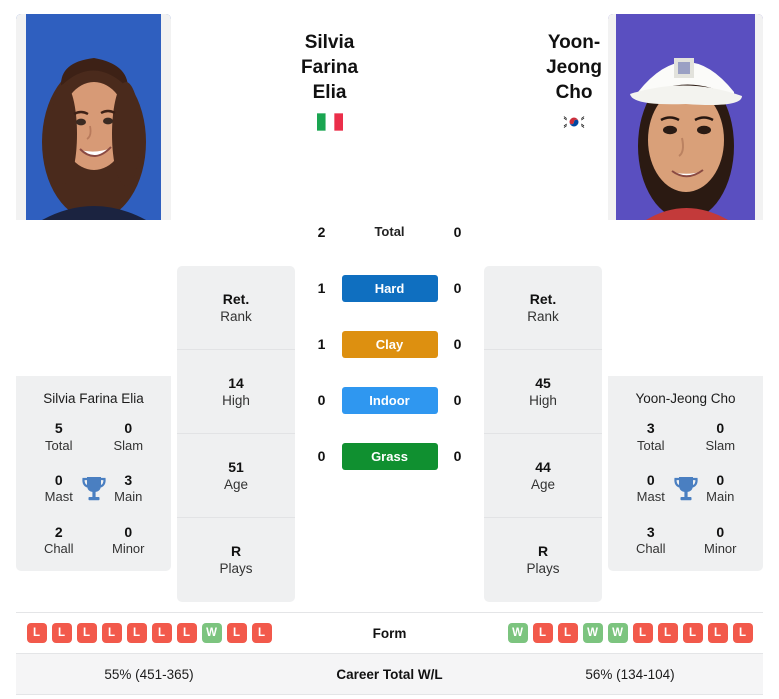 The image size is (779, 699). I want to click on surface-pill-hard: Hard, so click(389, 288).